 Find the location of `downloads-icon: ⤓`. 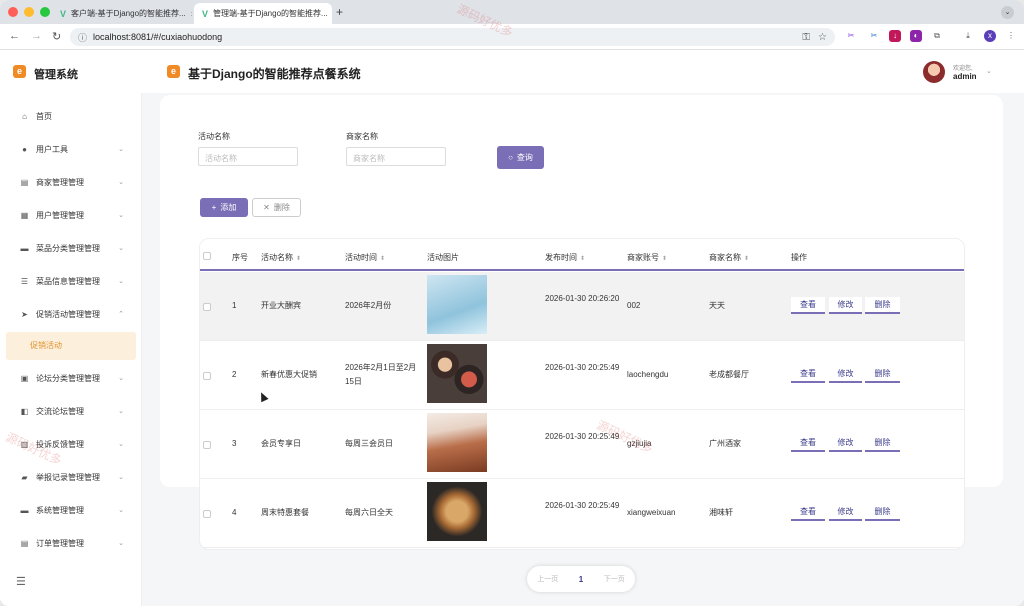

downloads-icon: ⤓ is located at coordinates (968, 36).